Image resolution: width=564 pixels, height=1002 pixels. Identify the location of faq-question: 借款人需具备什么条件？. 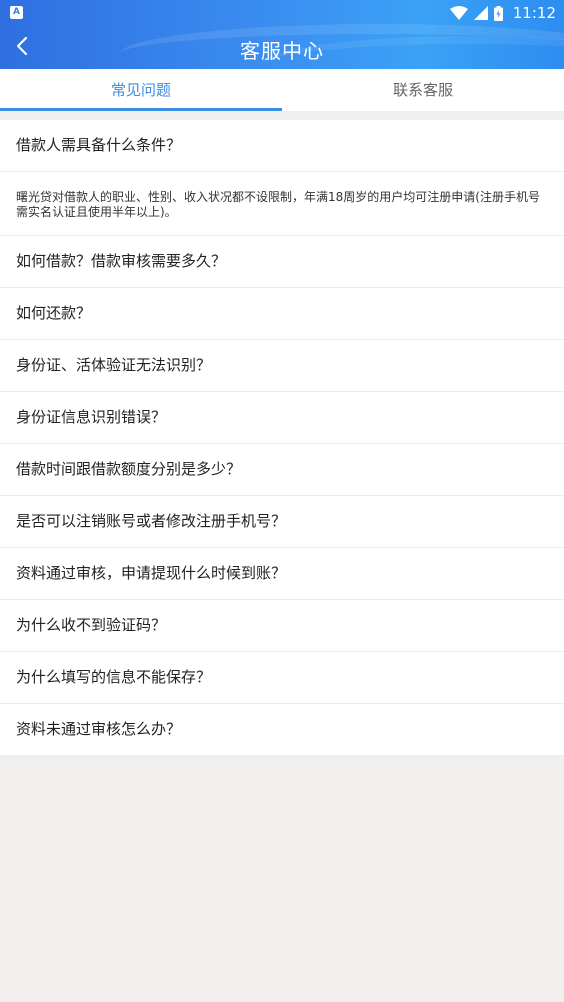
(99, 145).